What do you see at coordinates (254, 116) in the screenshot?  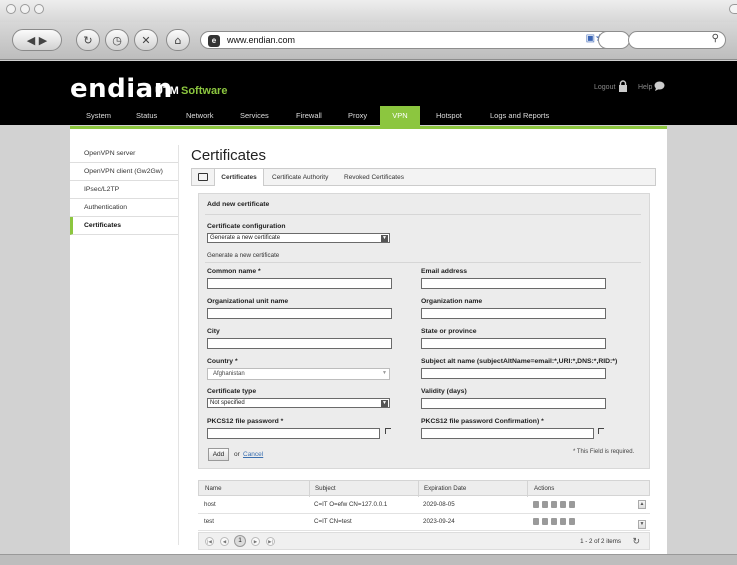 I see `nav-services: Services` at bounding box center [254, 116].